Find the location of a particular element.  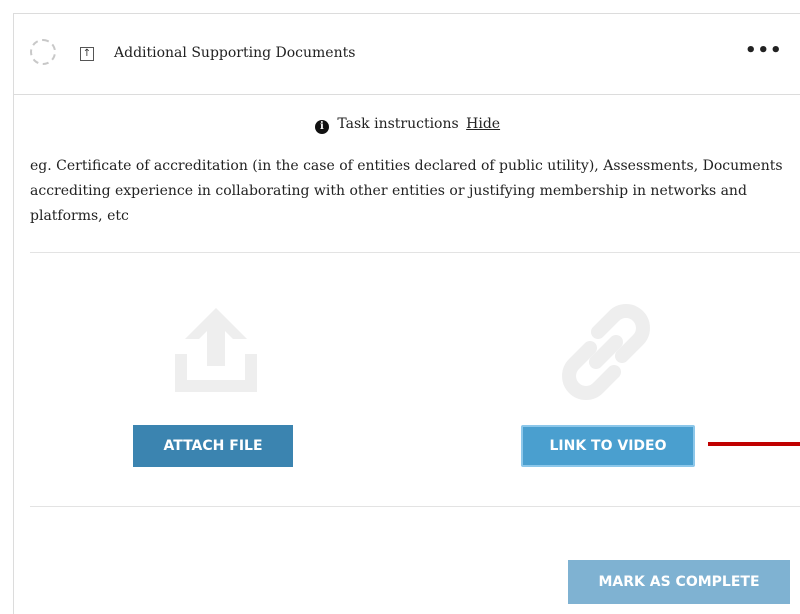

upload-box-icon: ↑ is located at coordinates (87, 54).